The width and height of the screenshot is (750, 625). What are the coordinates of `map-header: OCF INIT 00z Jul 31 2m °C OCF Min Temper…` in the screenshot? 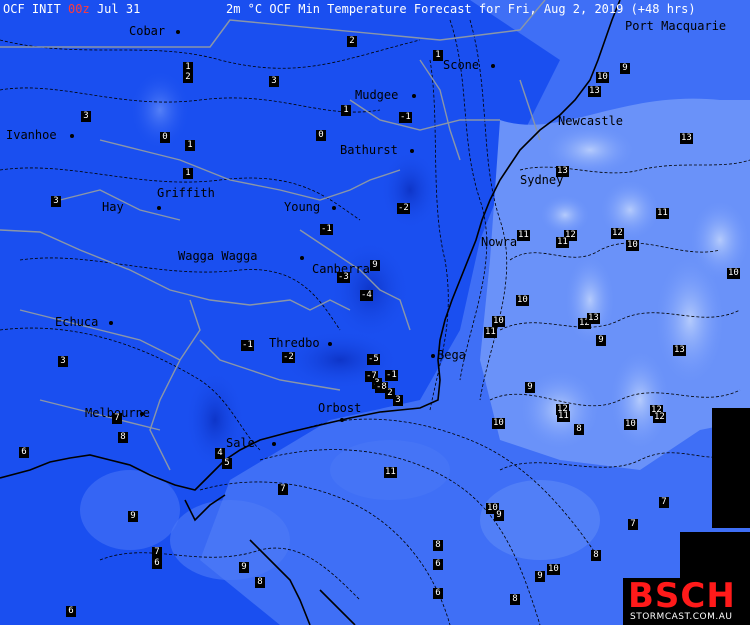 It's located at (375, 9).